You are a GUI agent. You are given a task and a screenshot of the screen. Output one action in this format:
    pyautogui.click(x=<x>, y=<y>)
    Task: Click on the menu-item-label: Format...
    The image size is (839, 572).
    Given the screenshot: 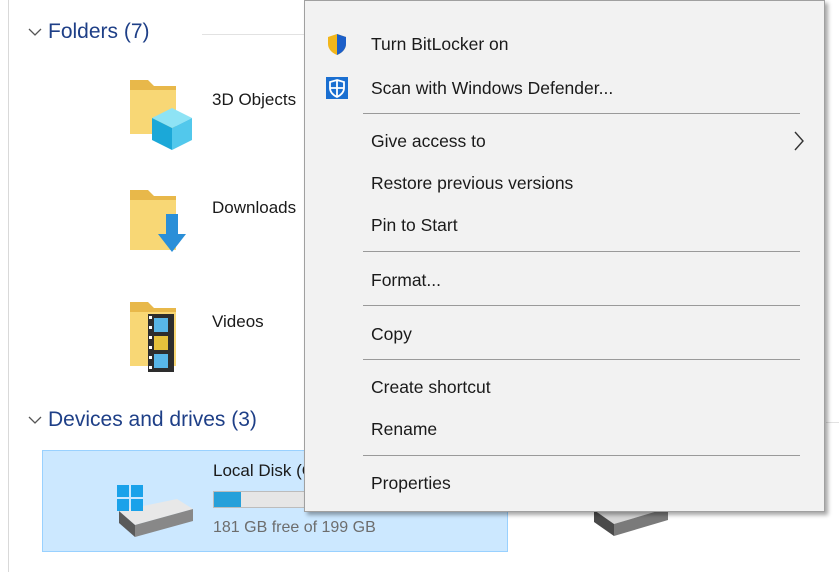 What is the action you would take?
    pyautogui.click(x=406, y=280)
    